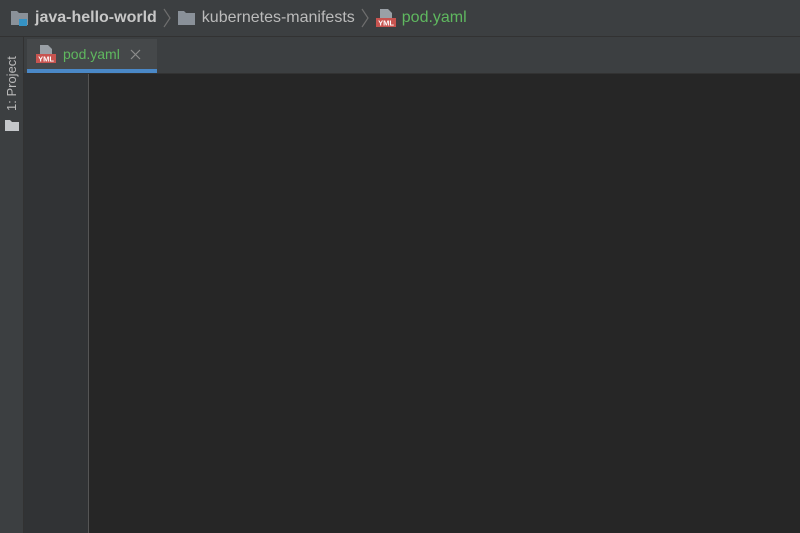  What do you see at coordinates (278, 17) in the screenshot?
I see `breadcrumb-folder-label: kubernetes-manifests` at bounding box center [278, 17].